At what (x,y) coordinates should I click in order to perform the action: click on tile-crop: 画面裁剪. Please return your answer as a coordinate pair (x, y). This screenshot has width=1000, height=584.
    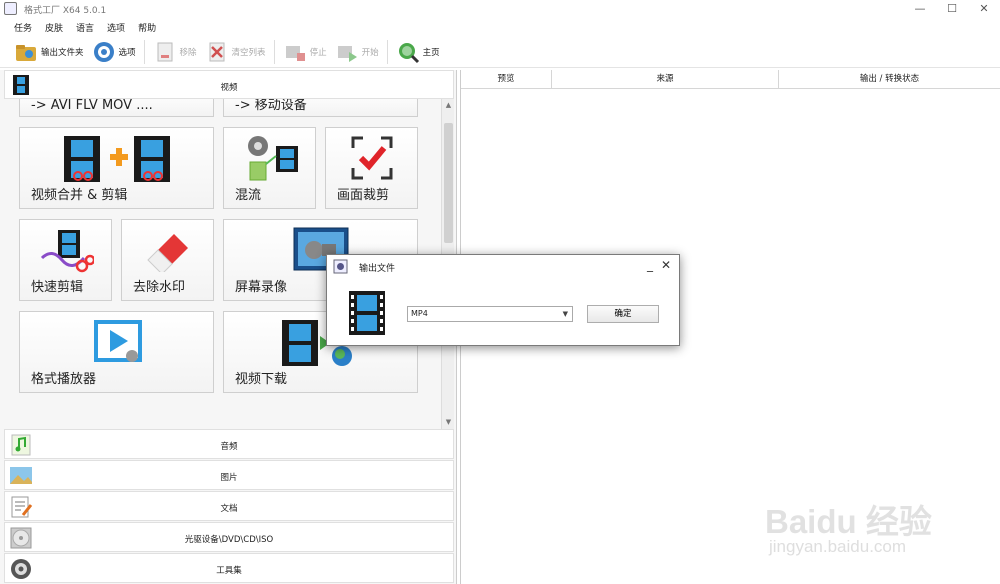
    Looking at the image, I should click on (371, 168).